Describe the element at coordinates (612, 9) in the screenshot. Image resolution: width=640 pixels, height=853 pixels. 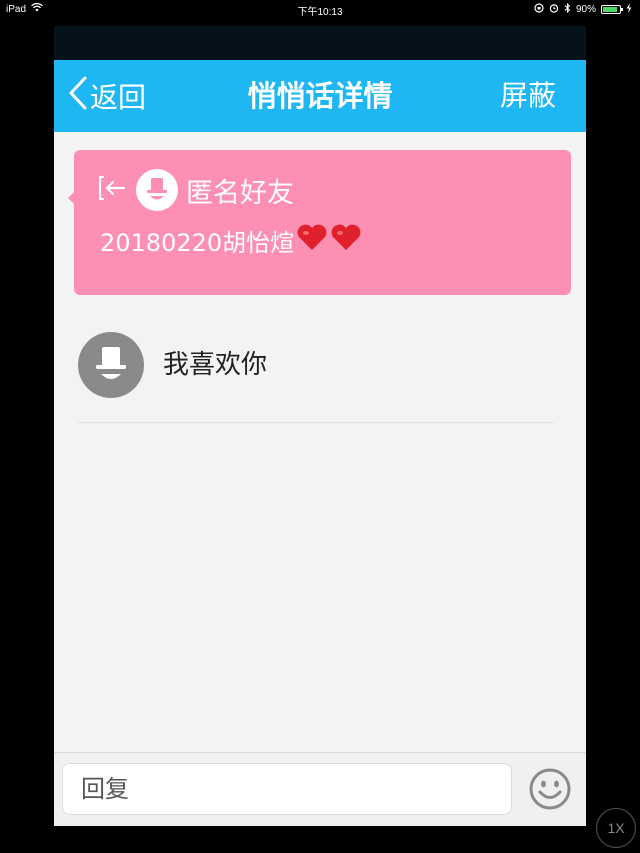
I see `battery-icon` at that location.